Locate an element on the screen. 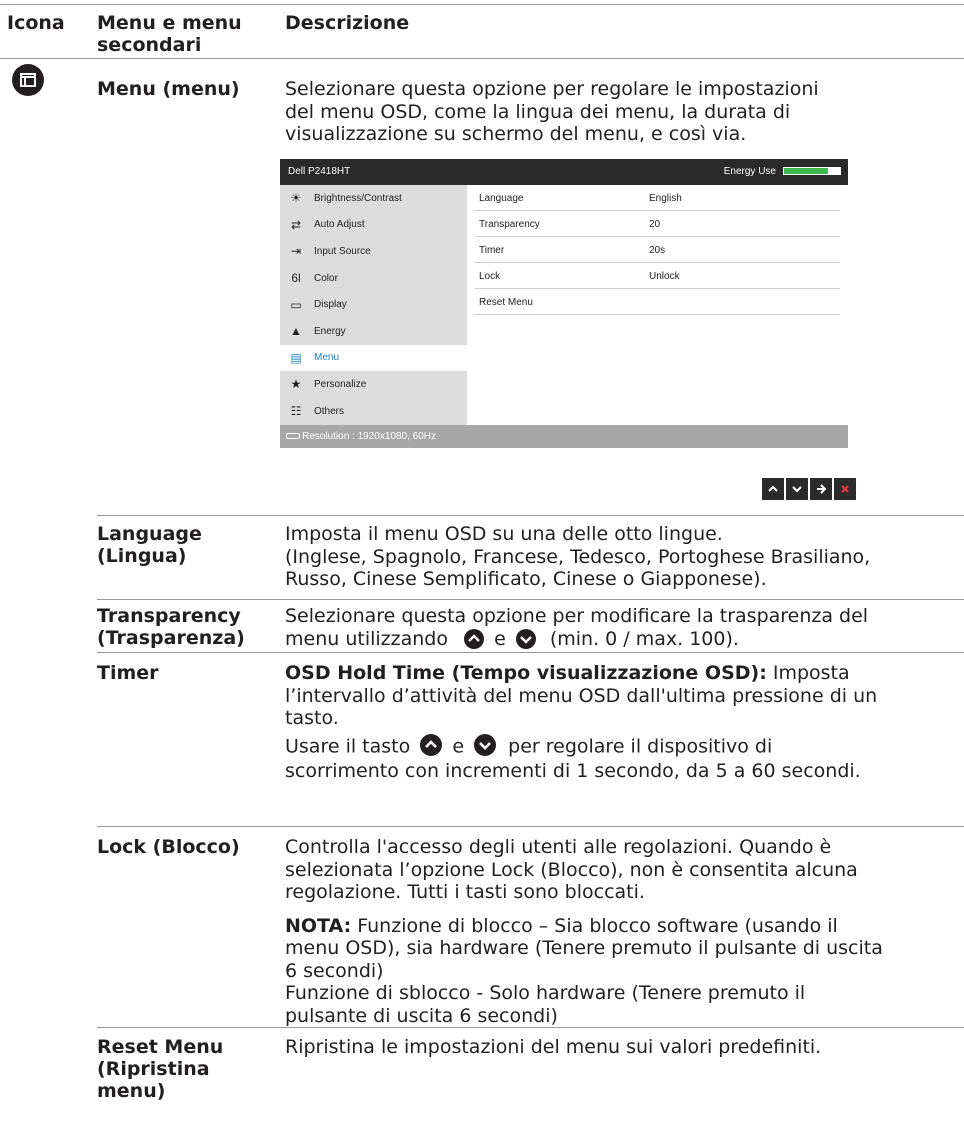  osd-menu-item: ▭ Display is located at coordinates (373, 304).